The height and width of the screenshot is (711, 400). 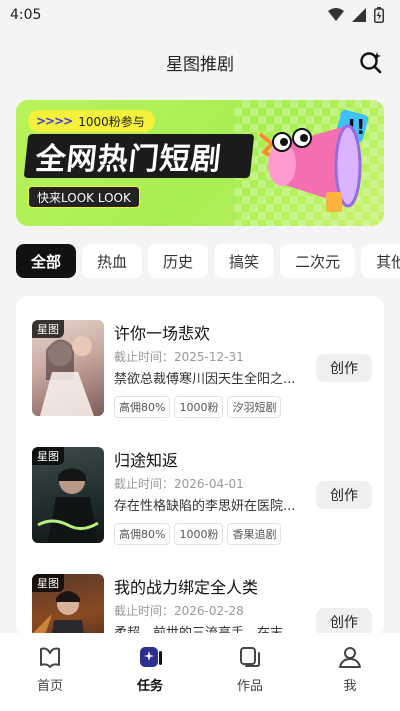 What do you see at coordinates (250, 678) in the screenshot?
I see `nav-works: 作品` at bounding box center [250, 678].